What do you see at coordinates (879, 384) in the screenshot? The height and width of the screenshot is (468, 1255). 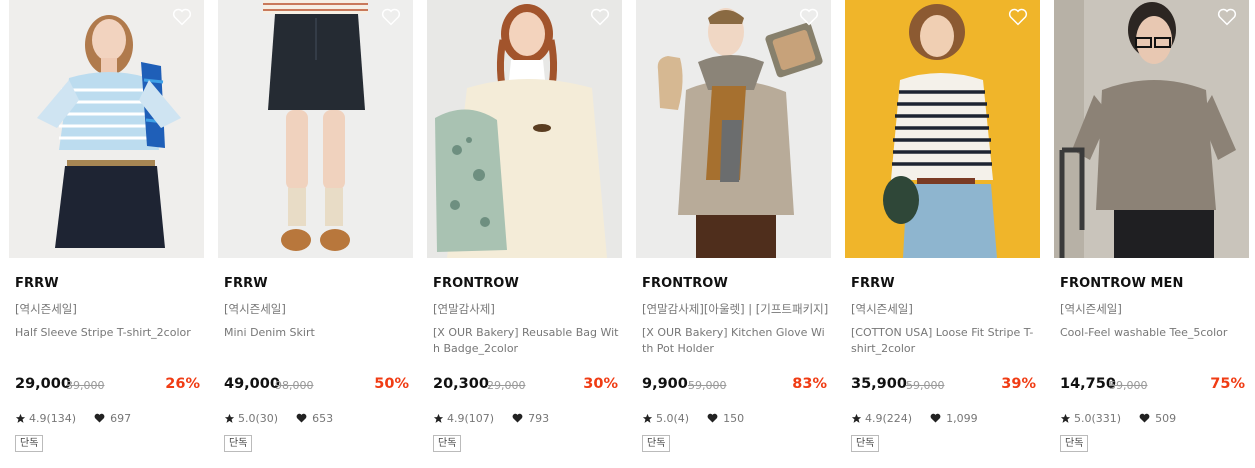 I see `sale-price: 35,900` at bounding box center [879, 384].